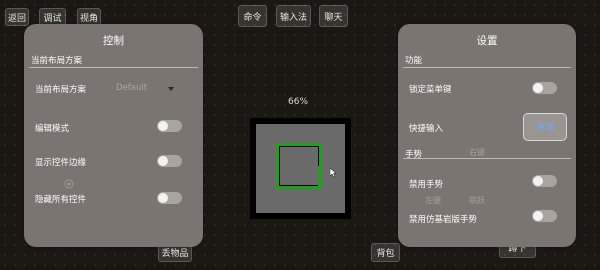 The image size is (600, 270). I want to click on layout-select: Default, so click(149, 88).